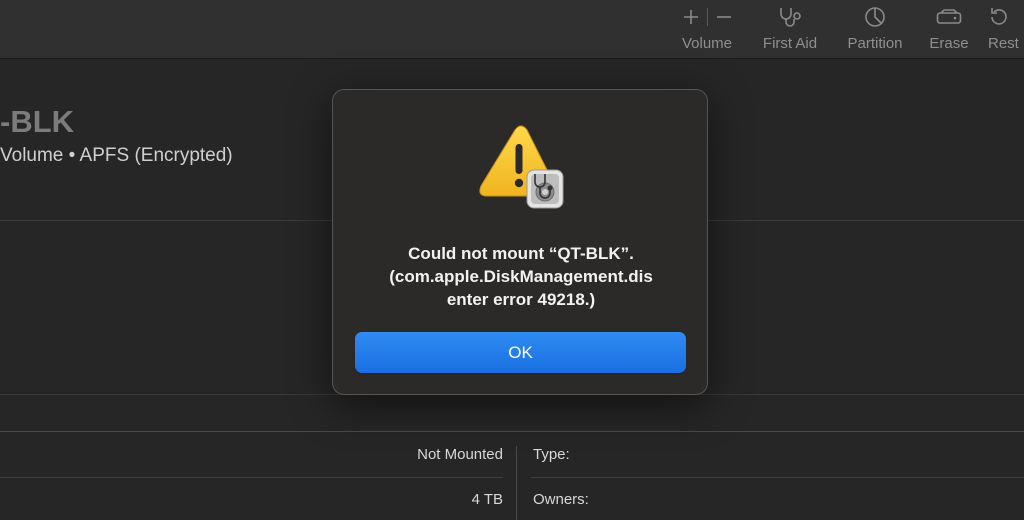  Describe the element at coordinates (521, 299) in the screenshot. I see `alert-message-line: enter error 49218.)` at that location.